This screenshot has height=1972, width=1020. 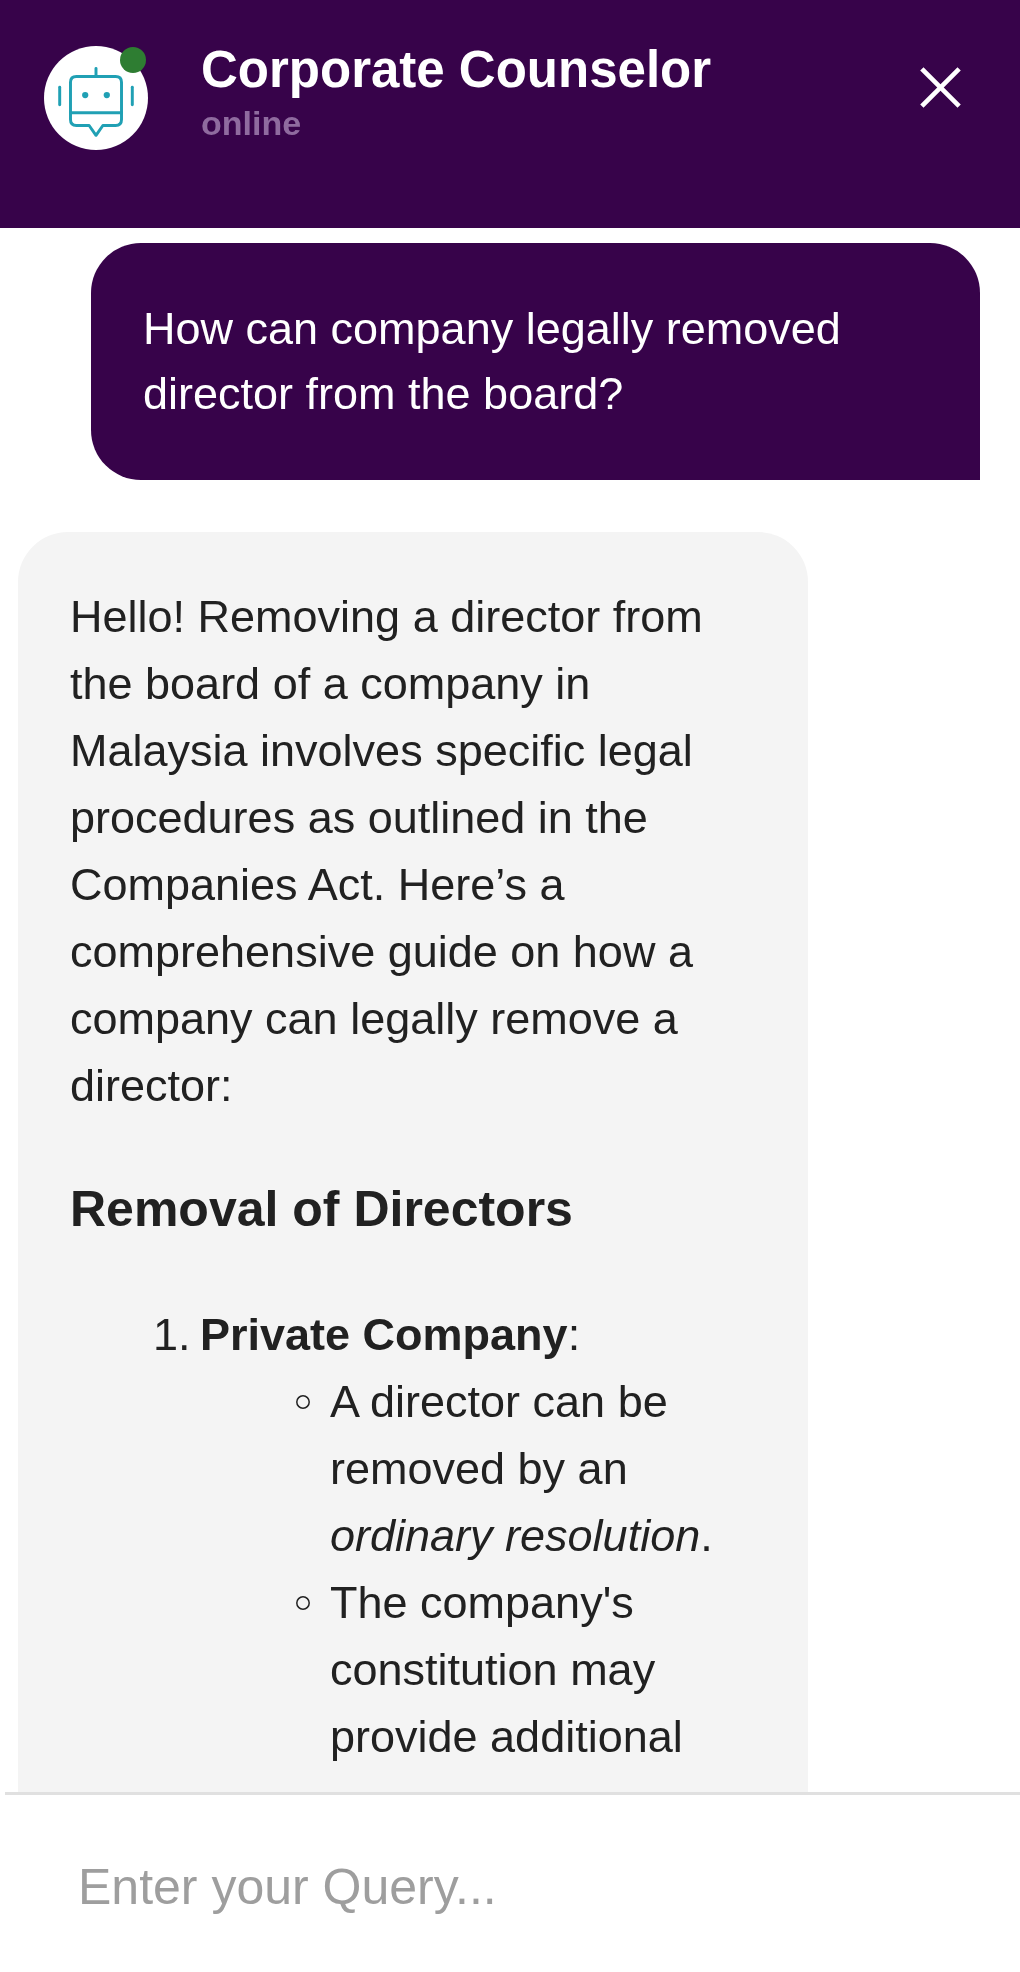 What do you see at coordinates (96, 98) in the screenshot?
I see `robot-icon` at bounding box center [96, 98].